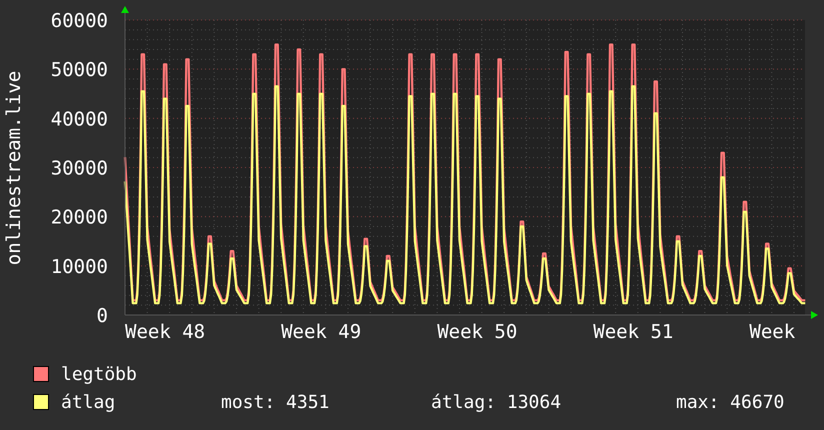 The width and height of the screenshot is (824, 430). Describe the element at coordinates (99, 374) in the screenshot. I see `legend-label: legtöbb` at that location.